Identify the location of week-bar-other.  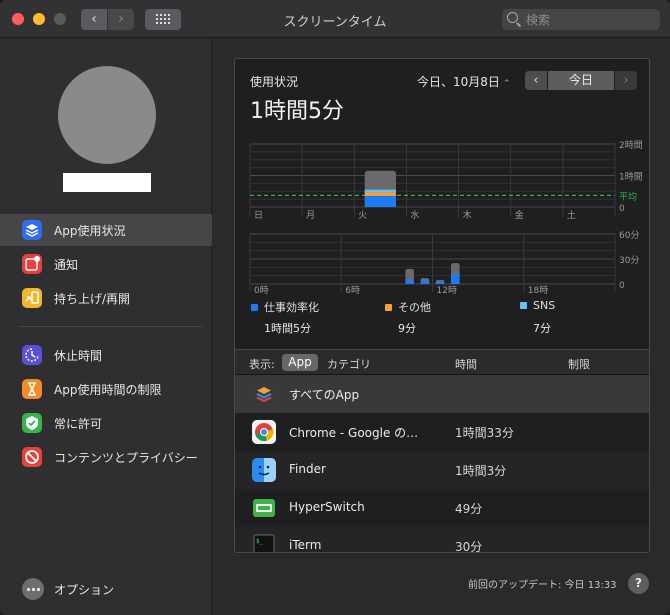
(380, 194).